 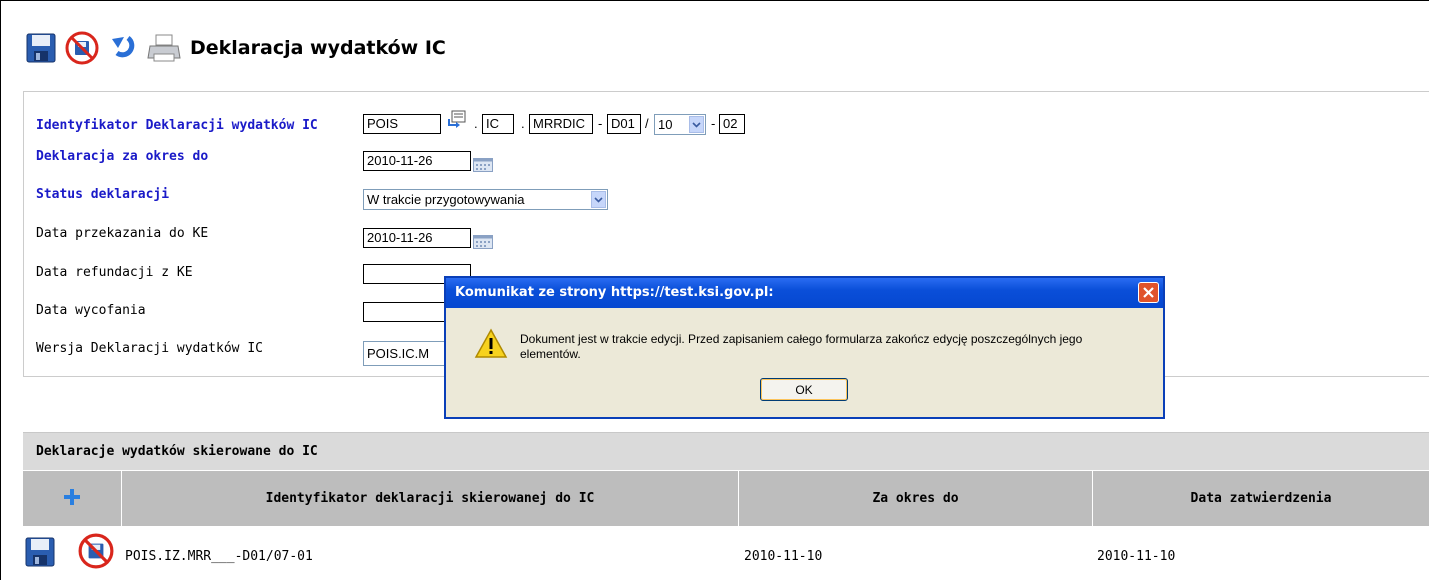 What do you see at coordinates (219, 556) in the screenshot?
I see `row-identifier: POIS.IZ.MRR___-D01/07-01` at bounding box center [219, 556].